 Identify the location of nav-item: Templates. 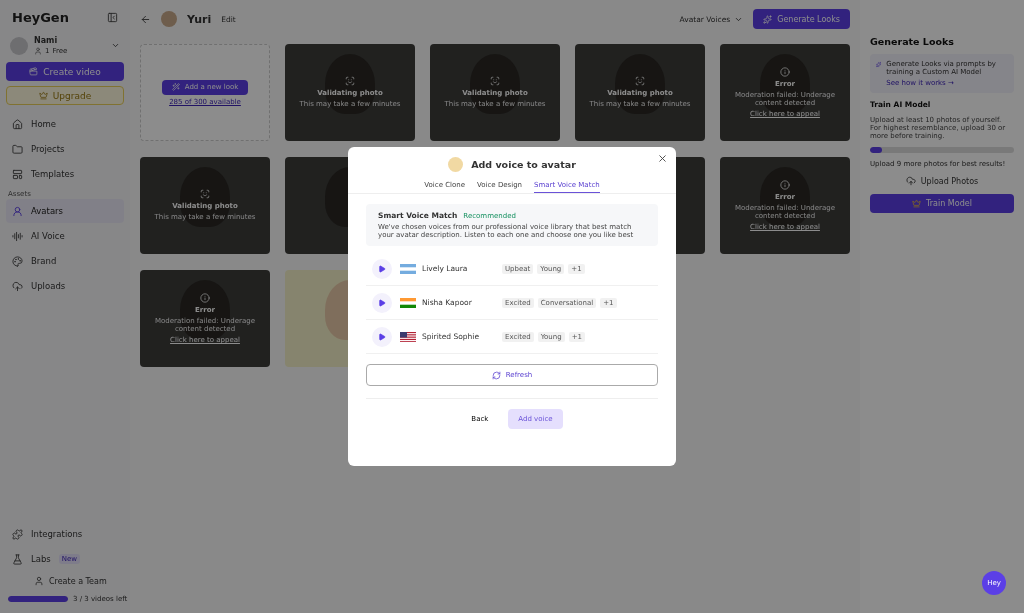
(65, 174).